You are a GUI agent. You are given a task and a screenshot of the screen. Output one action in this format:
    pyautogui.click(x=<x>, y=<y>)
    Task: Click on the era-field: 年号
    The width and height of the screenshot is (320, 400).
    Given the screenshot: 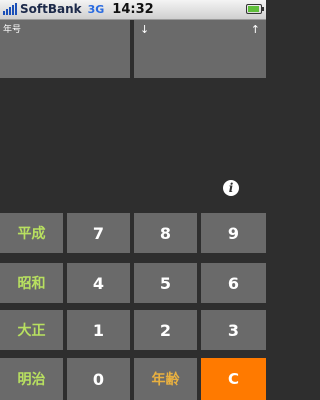 What is the action you would take?
    pyautogui.click(x=65, y=49)
    